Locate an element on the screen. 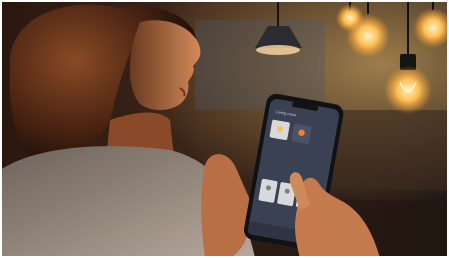 The image size is (449, 258). pendant-glow is located at coordinates (278, 50).